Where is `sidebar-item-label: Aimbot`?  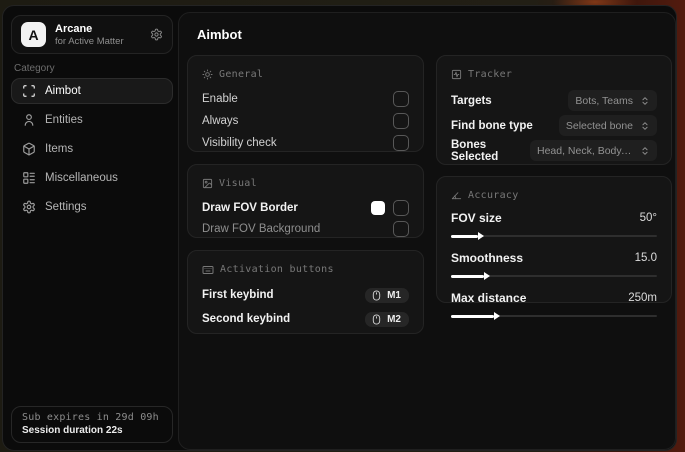
sidebar-item-label: Aimbot is located at coordinates (63, 91).